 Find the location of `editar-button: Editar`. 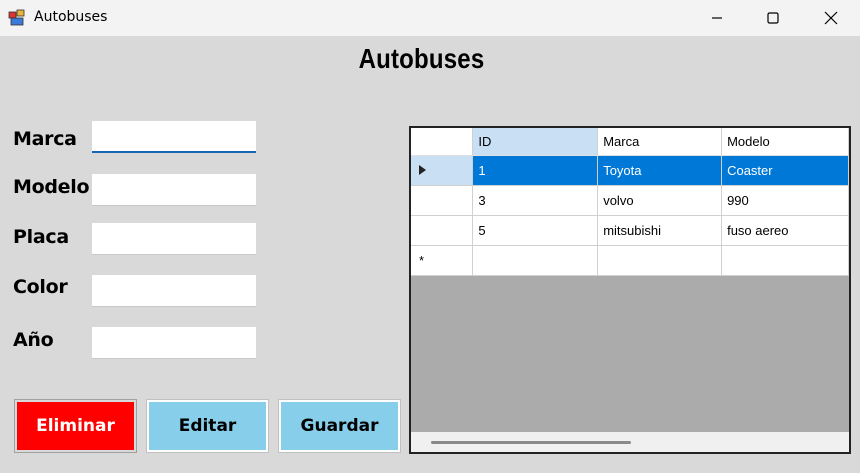

editar-button: Editar is located at coordinates (207, 426).